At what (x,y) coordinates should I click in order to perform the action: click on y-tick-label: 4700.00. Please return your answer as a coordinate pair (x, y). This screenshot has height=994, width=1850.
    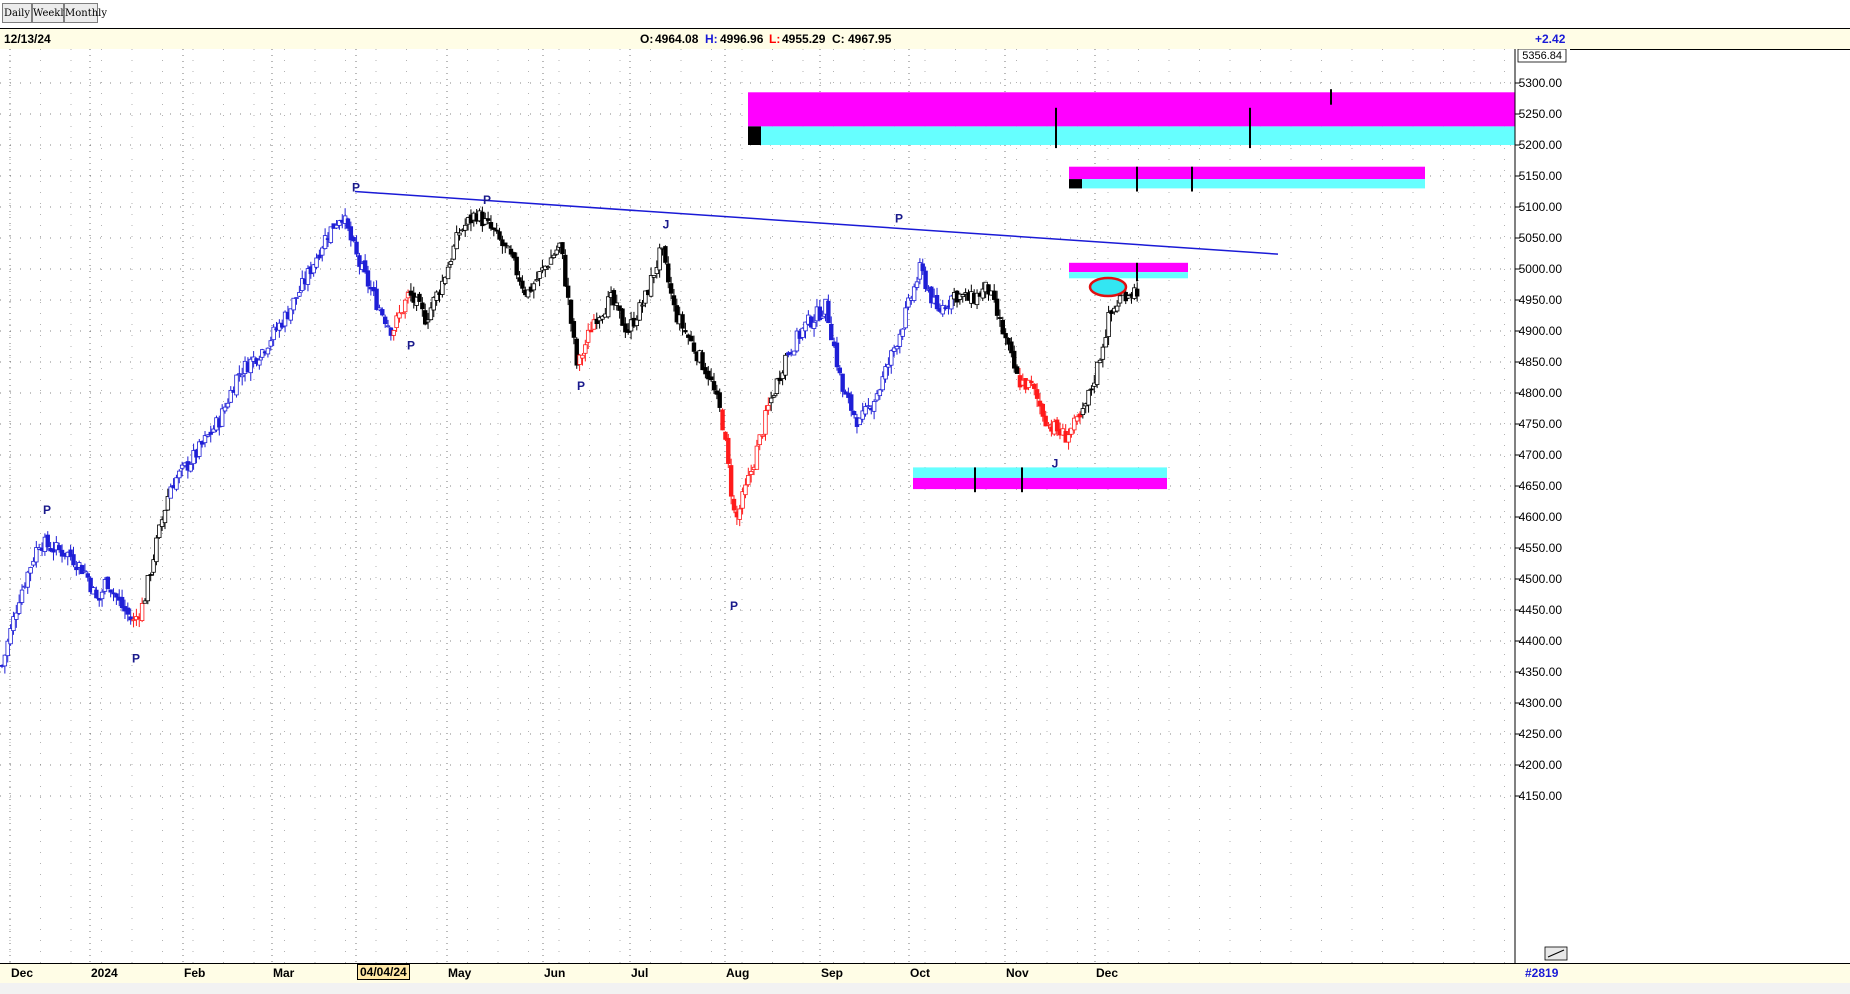
    Looking at the image, I should click on (1541, 455).